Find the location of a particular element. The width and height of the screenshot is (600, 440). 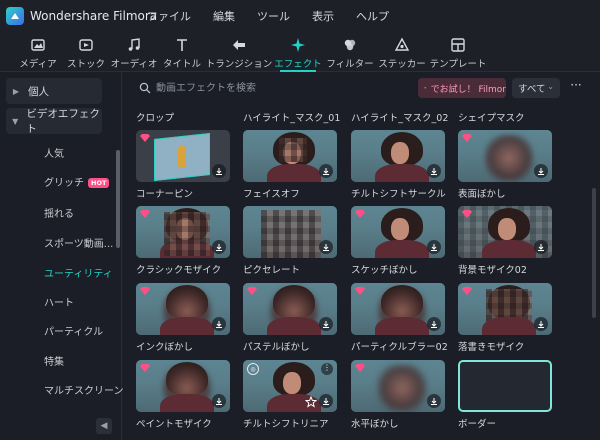

tool-stock: ストック is located at coordinates (86, 52).